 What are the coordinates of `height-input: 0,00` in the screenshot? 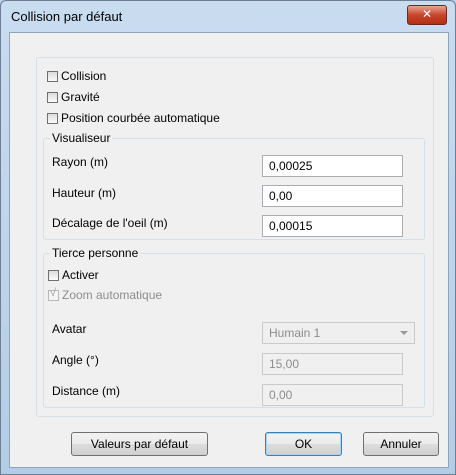 It's located at (332, 196).